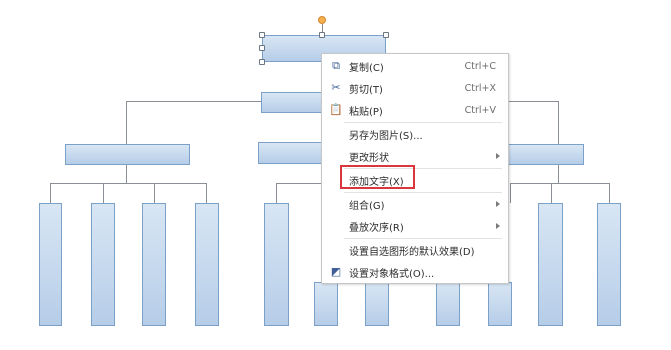 This screenshot has width=671, height=350. I want to click on right-node, so click(545, 154).